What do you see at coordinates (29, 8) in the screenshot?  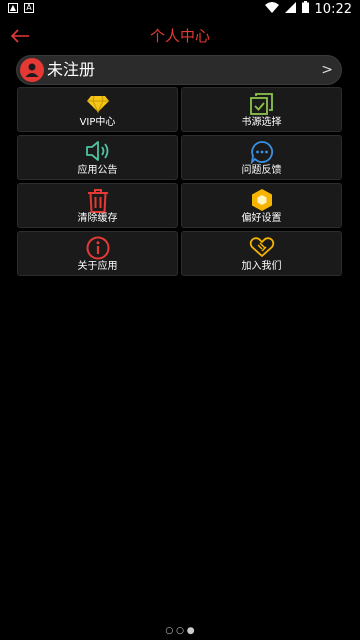 I see `font-icon: A` at bounding box center [29, 8].